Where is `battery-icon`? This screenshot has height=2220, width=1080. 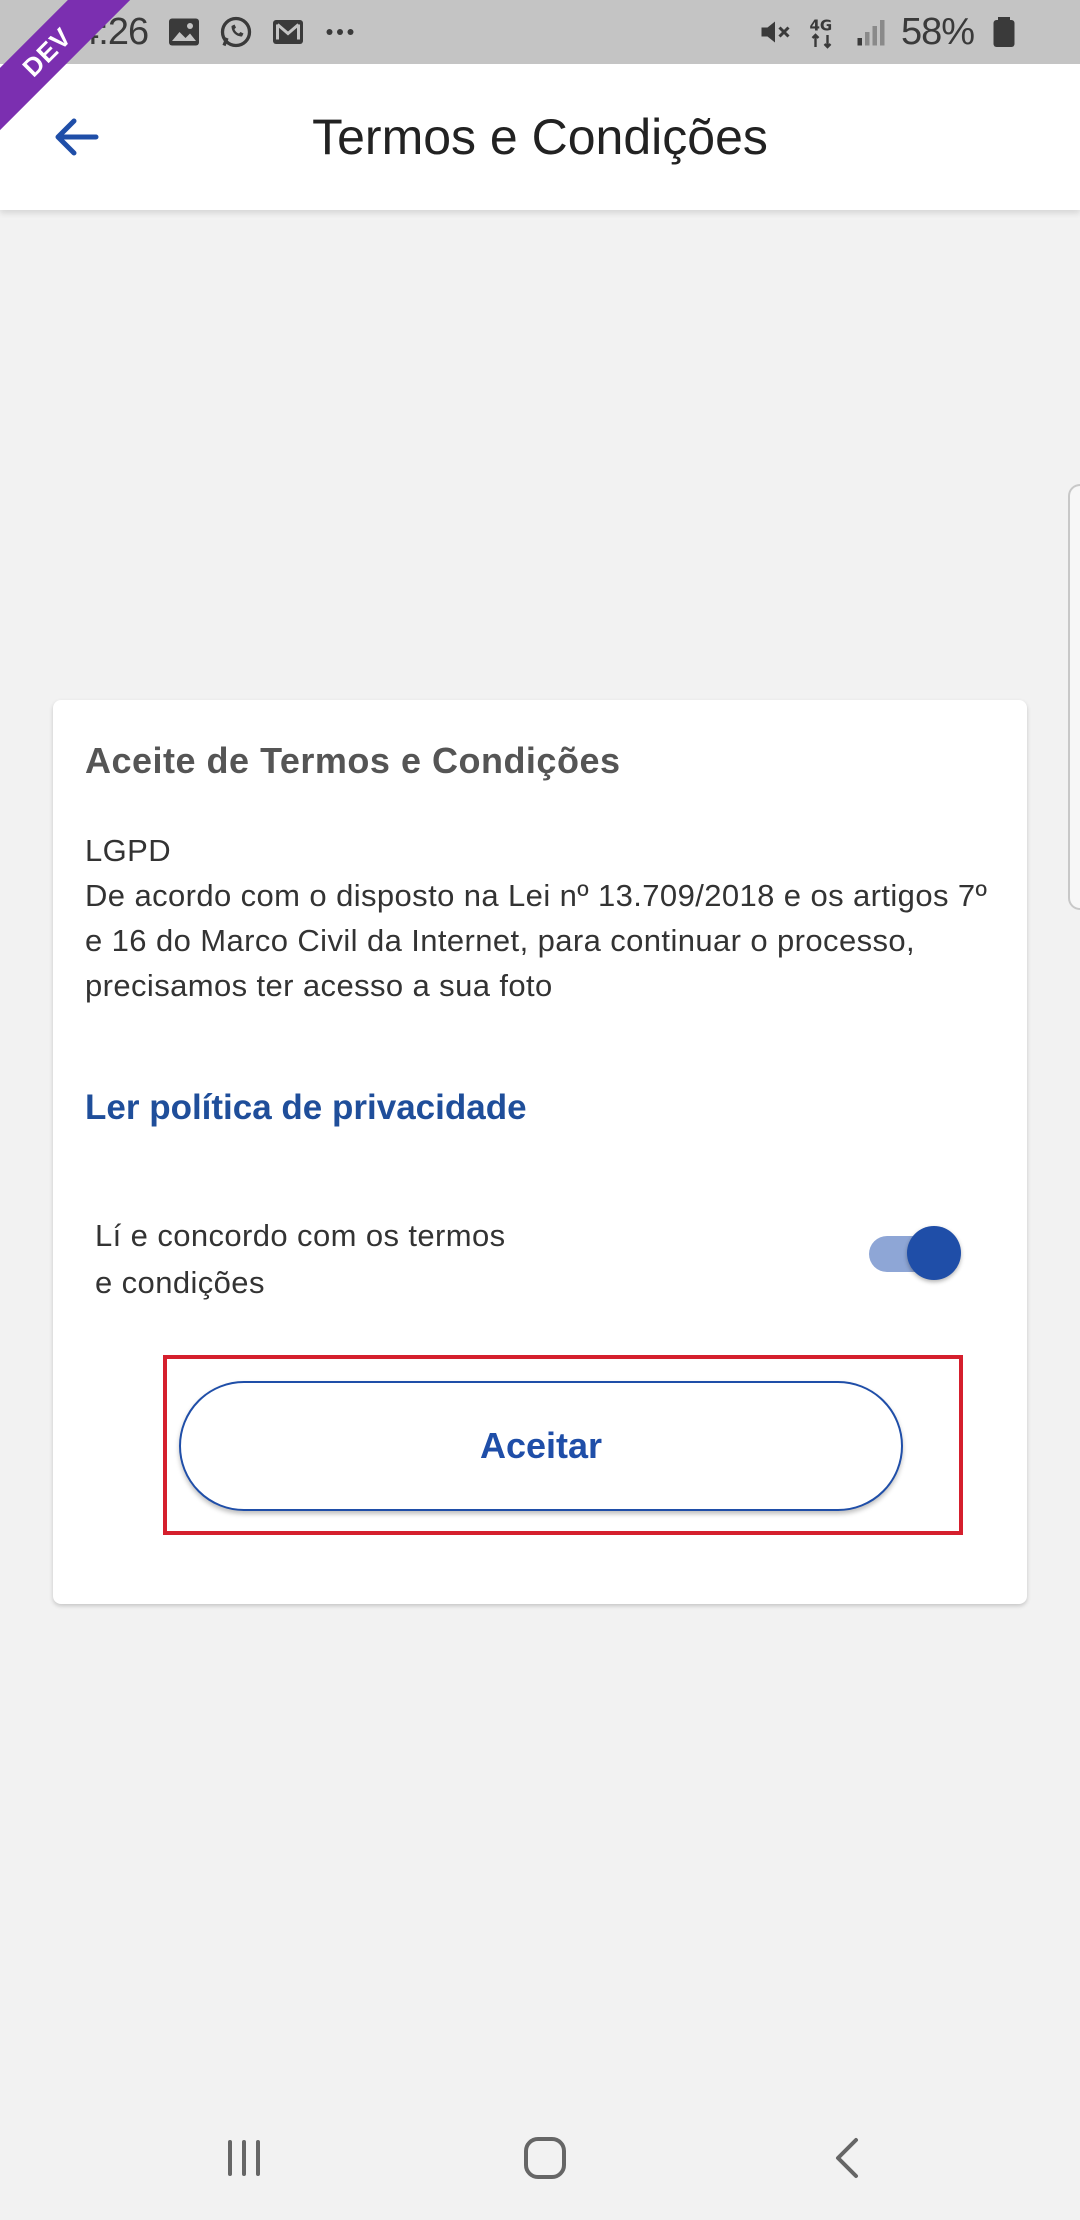
battery-icon is located at coordinates (1004, 32).